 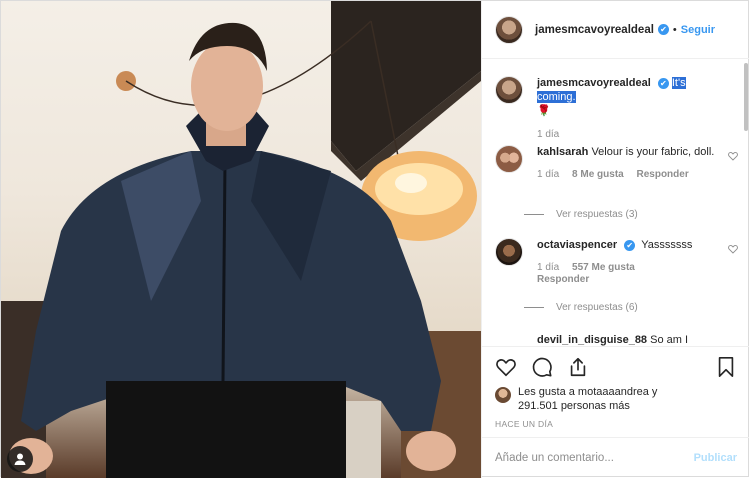 I want to click on comment-likes: 557 Me gusta, so click(x=603, y=267).